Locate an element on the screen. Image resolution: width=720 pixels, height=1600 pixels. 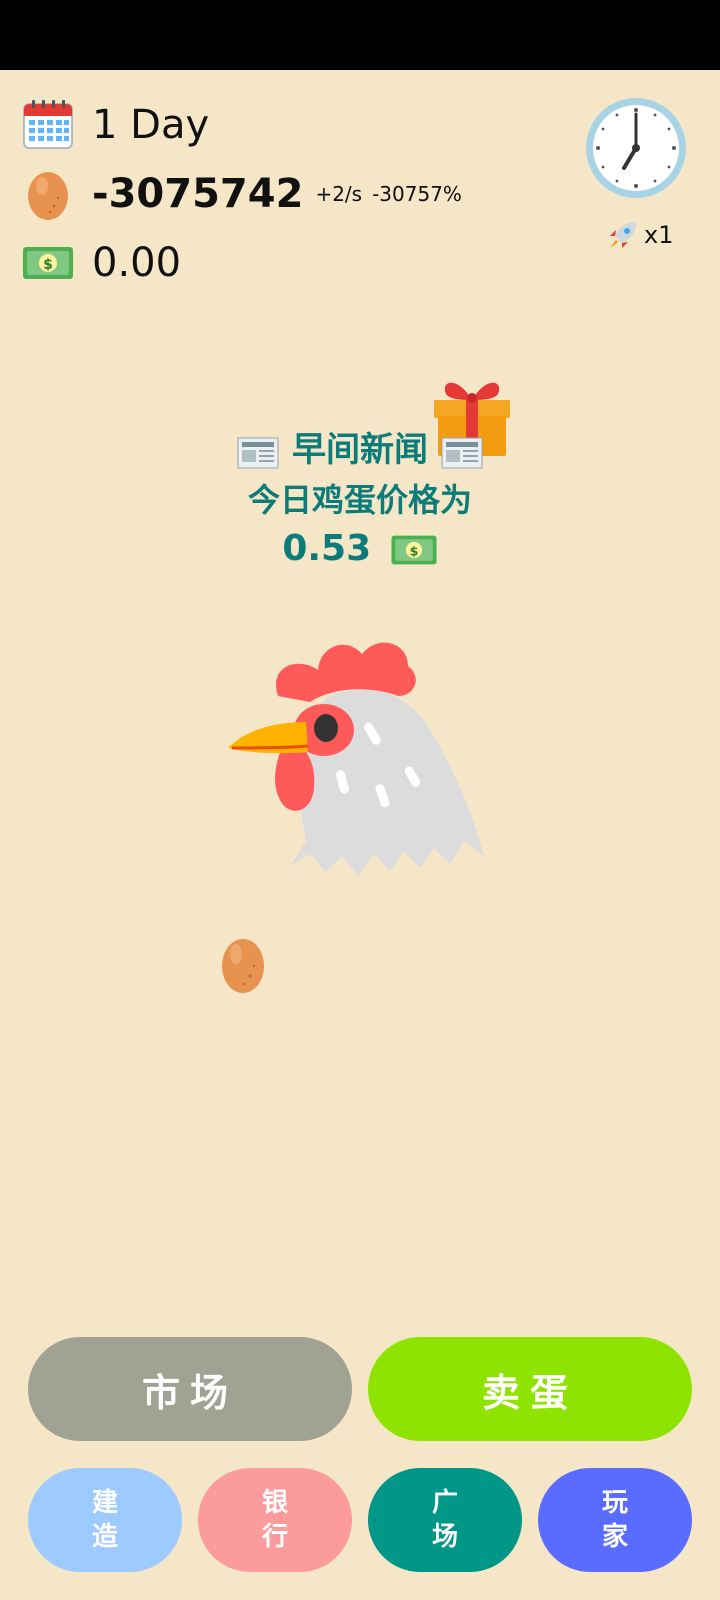
money-counter: $ 0.00 is located at coordinates (101, 263).